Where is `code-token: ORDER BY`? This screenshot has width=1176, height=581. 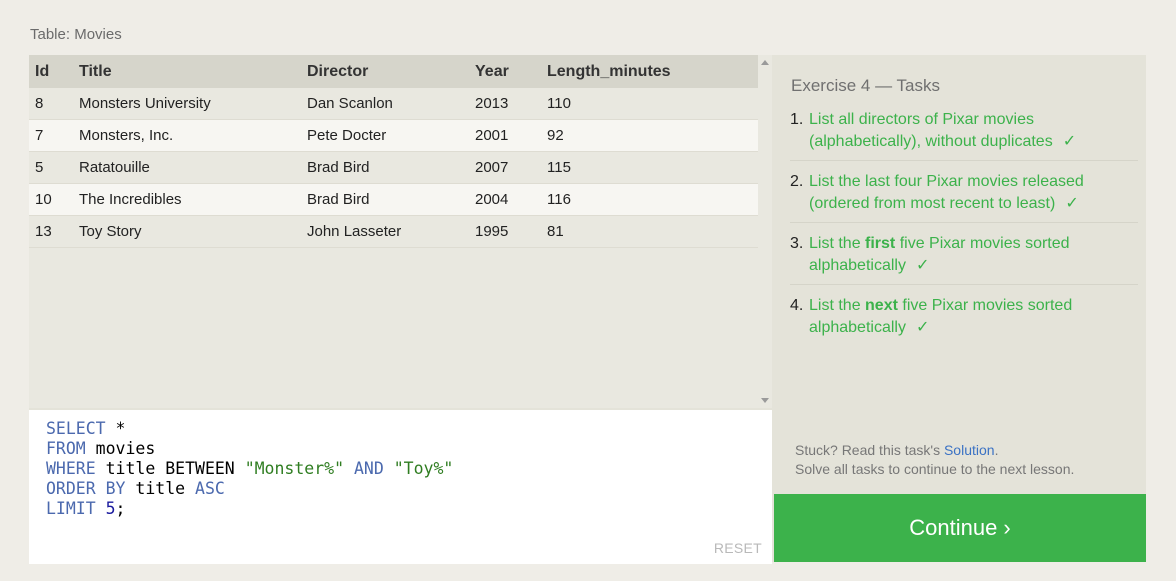
code-token: ORDER BY is located at coordinates (86, 488).